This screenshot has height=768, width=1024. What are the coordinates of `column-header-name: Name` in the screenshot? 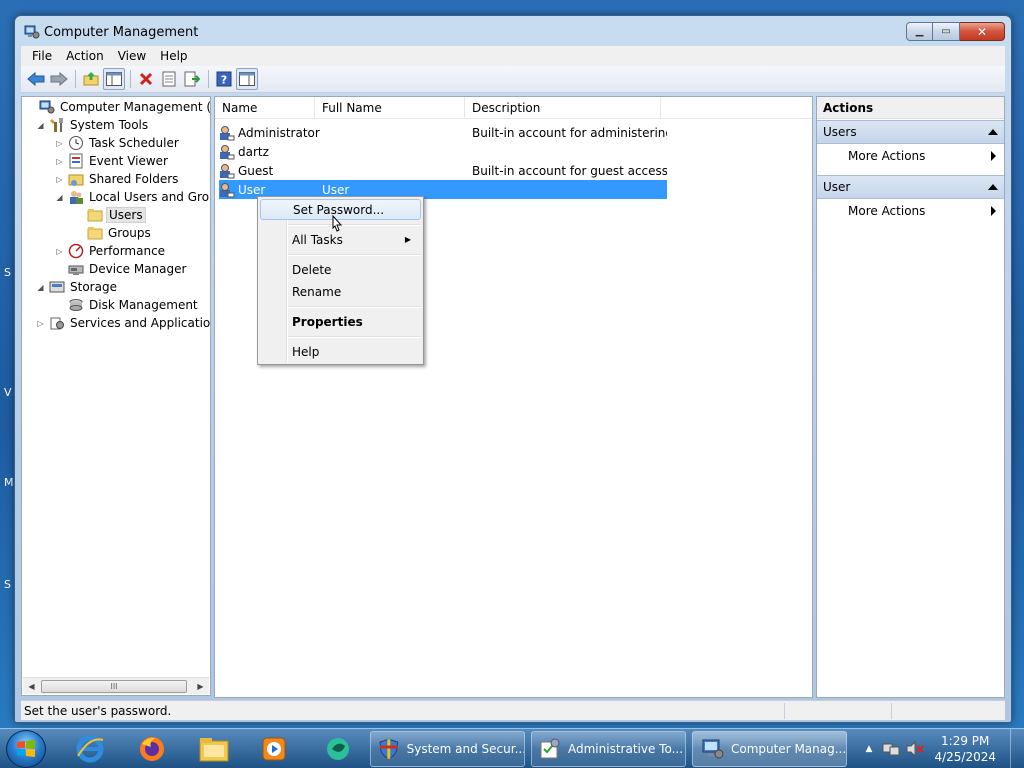 It's located at (265, 108).